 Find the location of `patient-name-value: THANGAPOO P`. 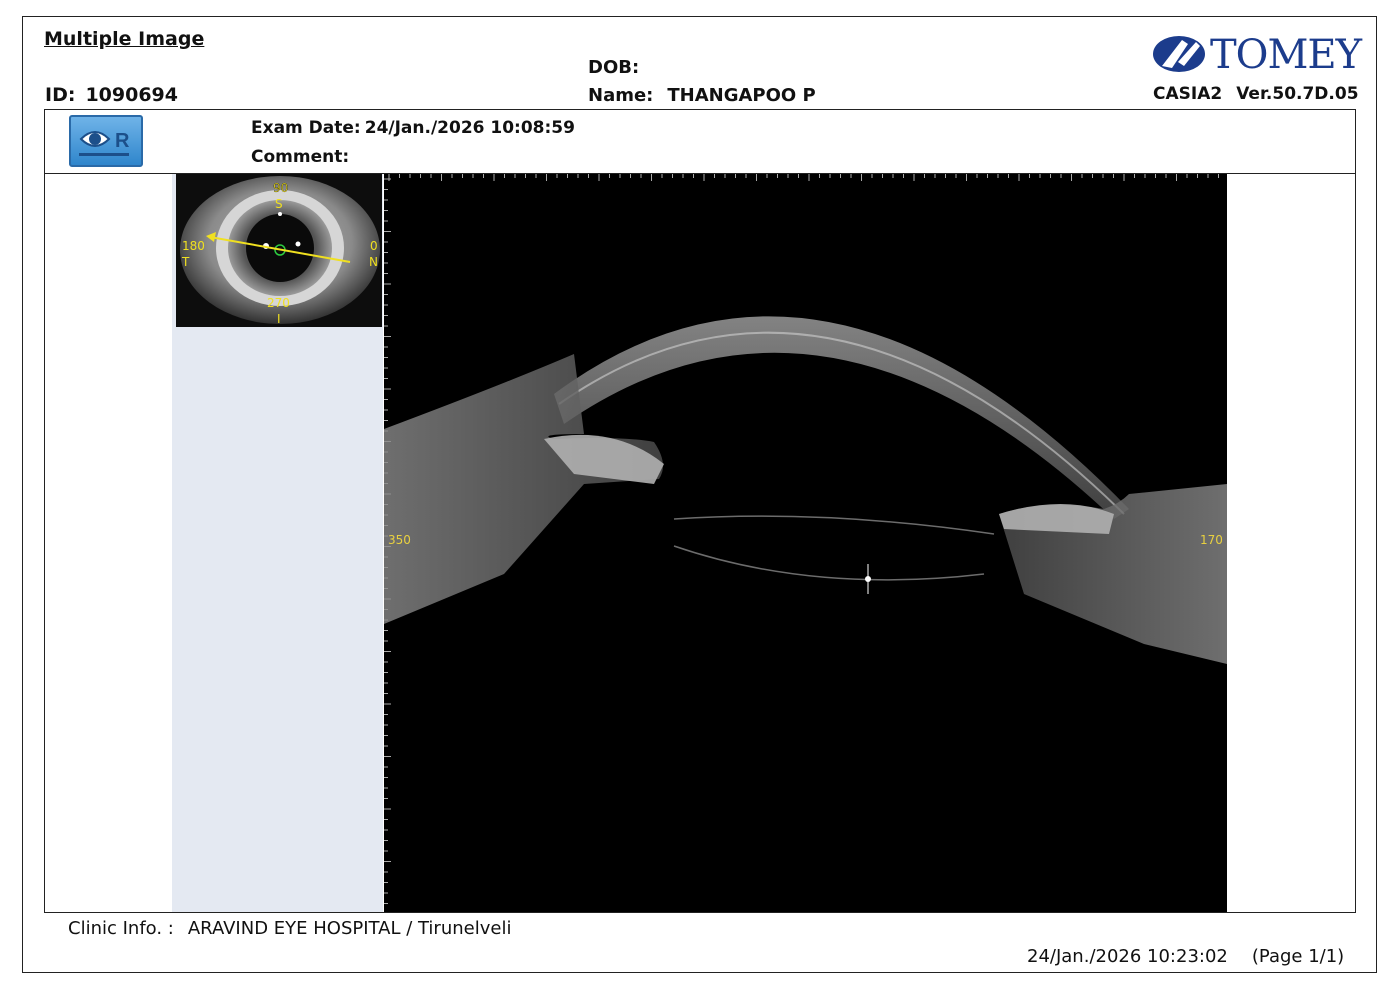

patient-name-value: THANGAPOO P is located at coordinates (741, 95).